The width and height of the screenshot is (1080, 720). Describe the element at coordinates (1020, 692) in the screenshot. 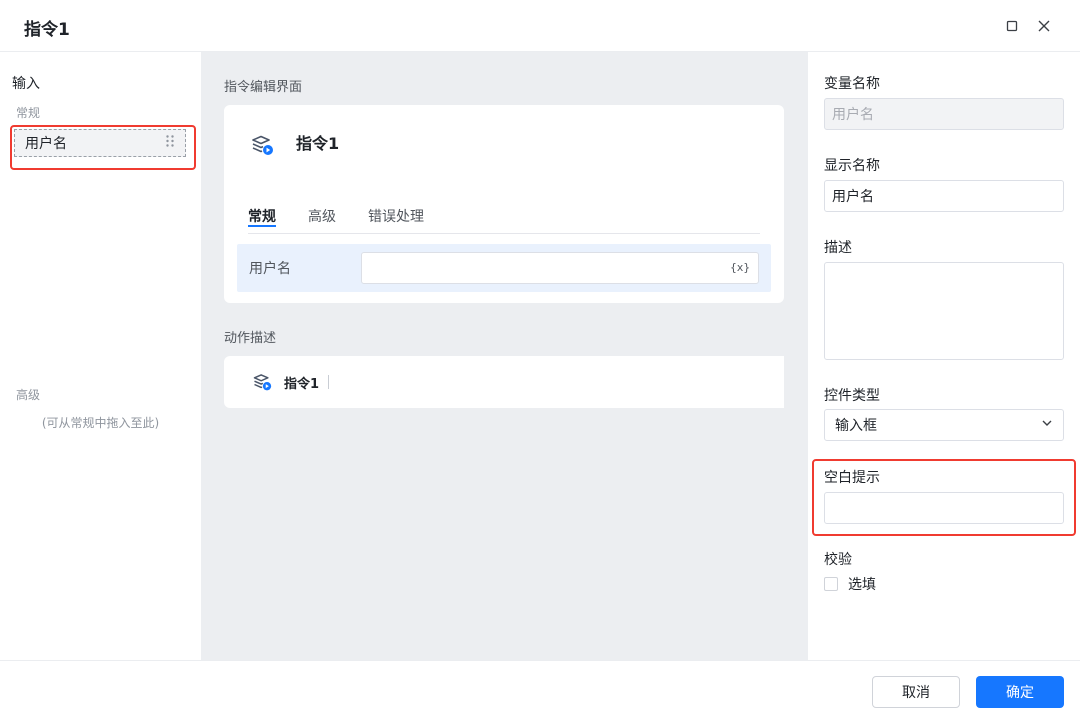

I see `confirm-button: 确定` at that location.